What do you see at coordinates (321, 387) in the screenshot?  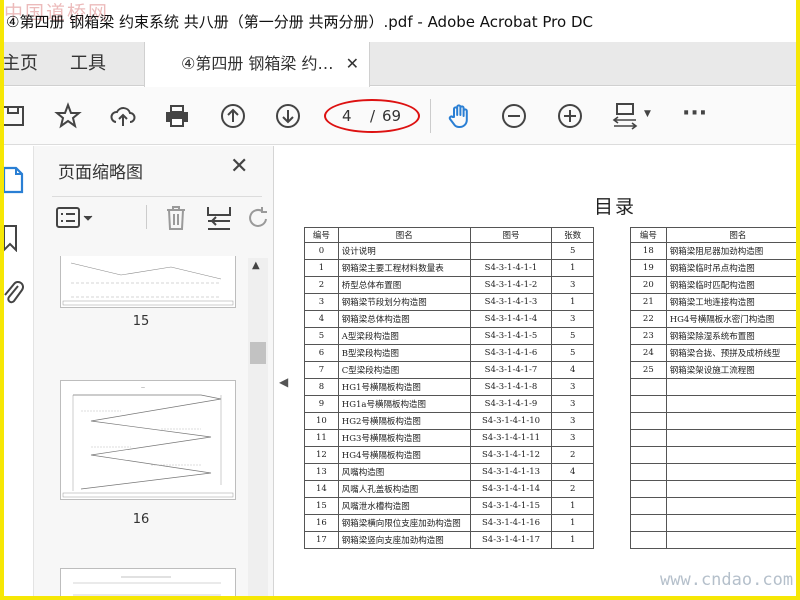 I see `table-cell: 8` at bounding box center [321, 387].